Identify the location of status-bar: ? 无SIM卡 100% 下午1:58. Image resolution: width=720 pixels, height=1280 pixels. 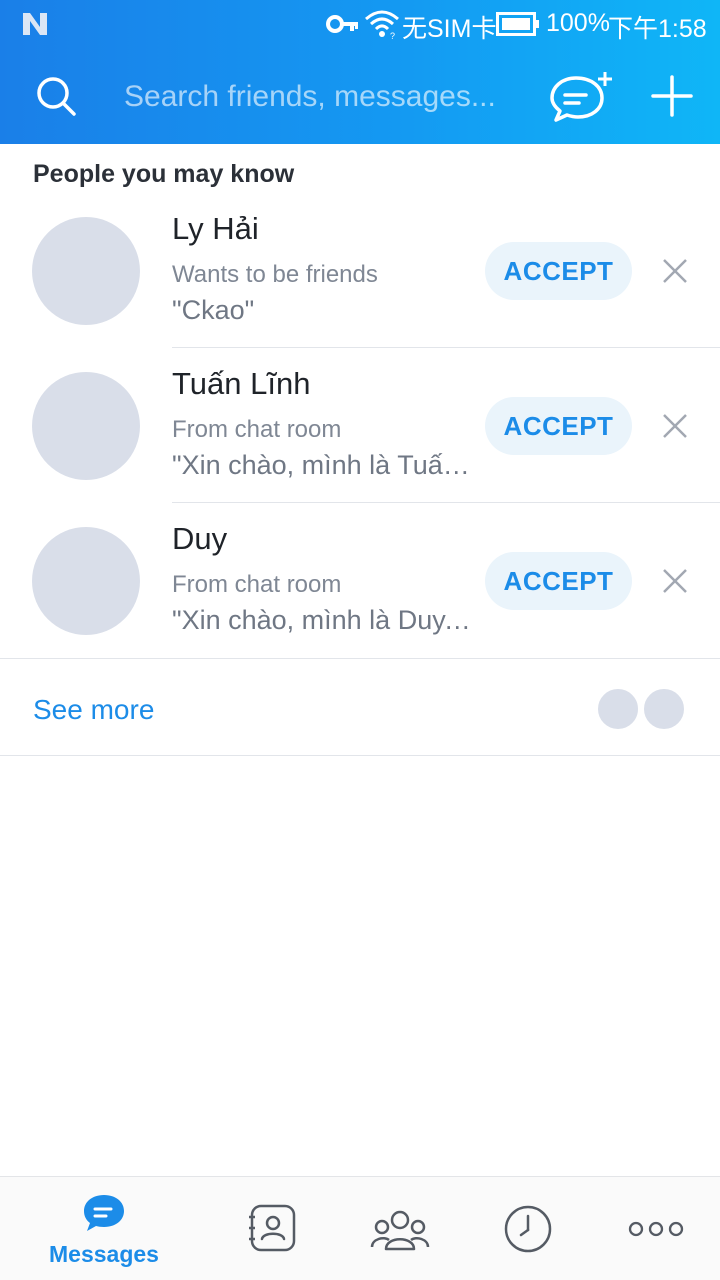
(360, 24).